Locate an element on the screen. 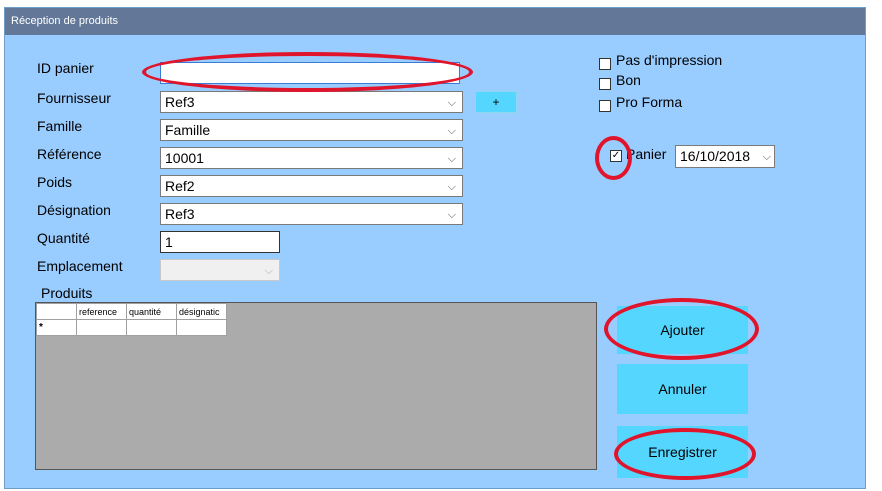  annuler-button: Annuler is located at coordinates (682, 389).